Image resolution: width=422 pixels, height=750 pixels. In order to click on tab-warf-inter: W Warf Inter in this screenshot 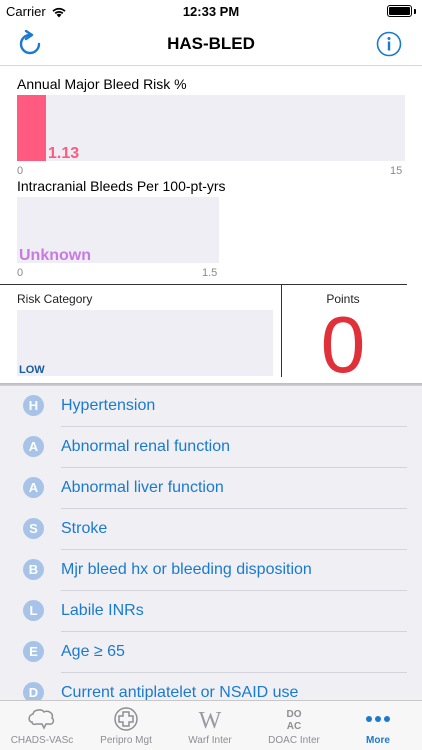, I will do `click(210, 725)`.